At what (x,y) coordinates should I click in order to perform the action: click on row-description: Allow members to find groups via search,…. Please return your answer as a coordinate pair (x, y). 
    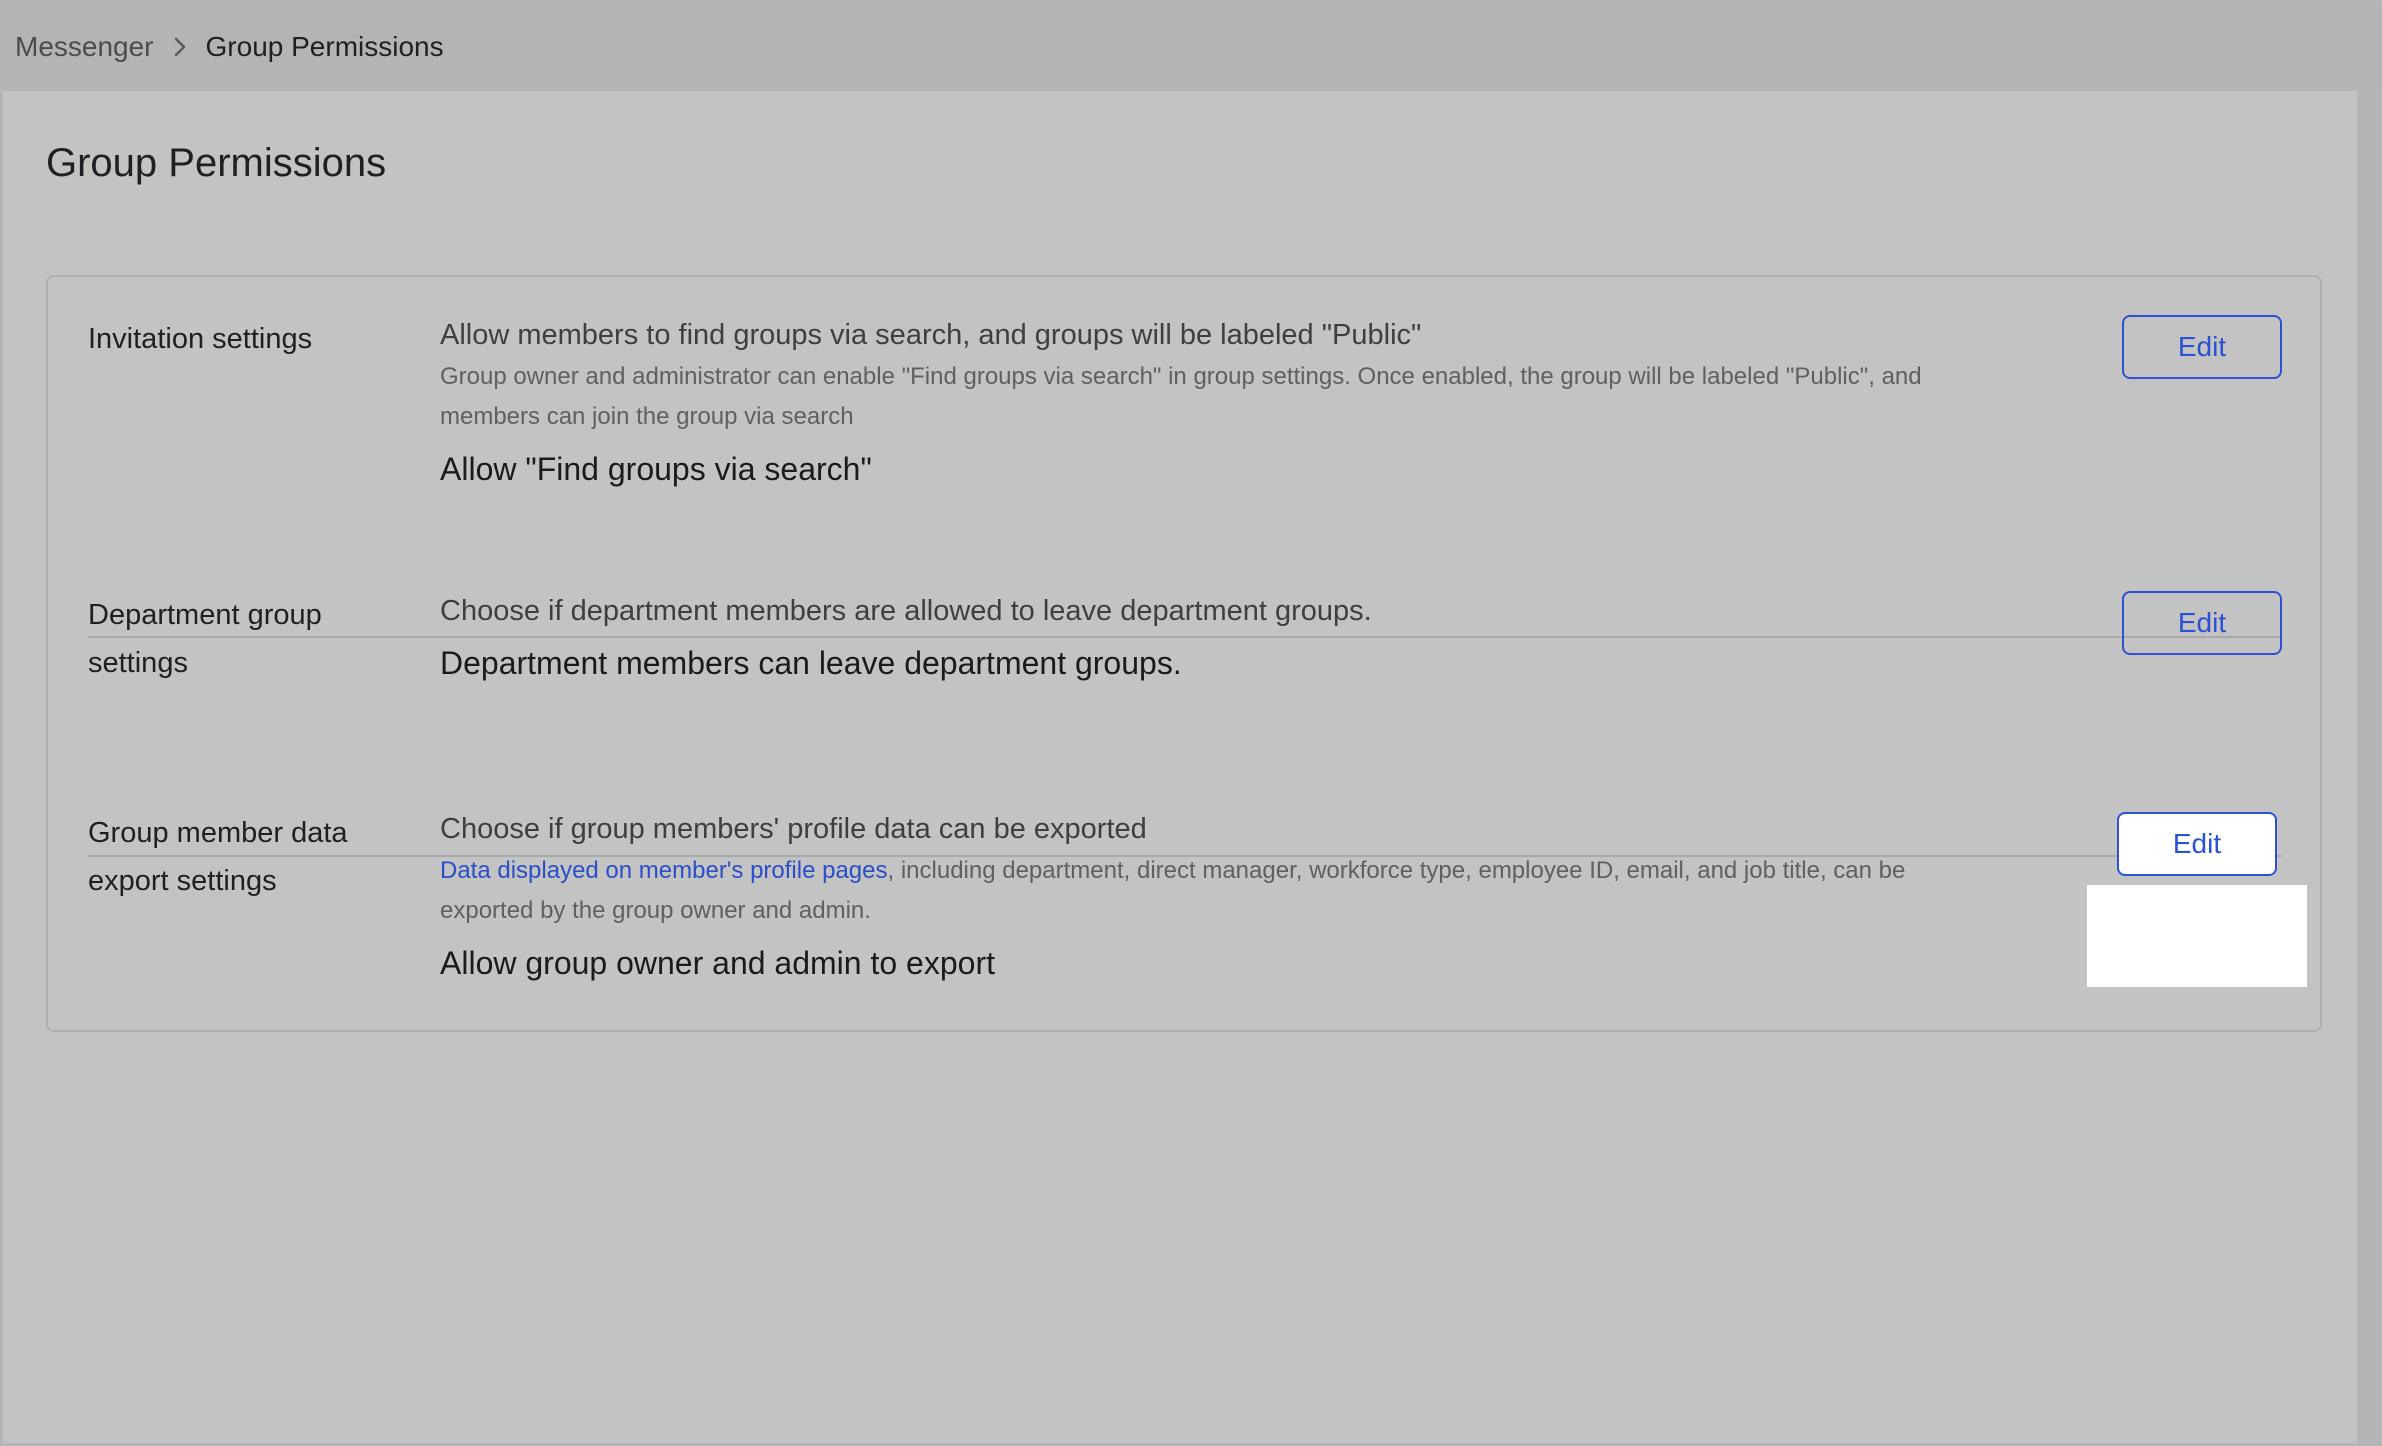
    Looking at the image, I should click on (931, 335).